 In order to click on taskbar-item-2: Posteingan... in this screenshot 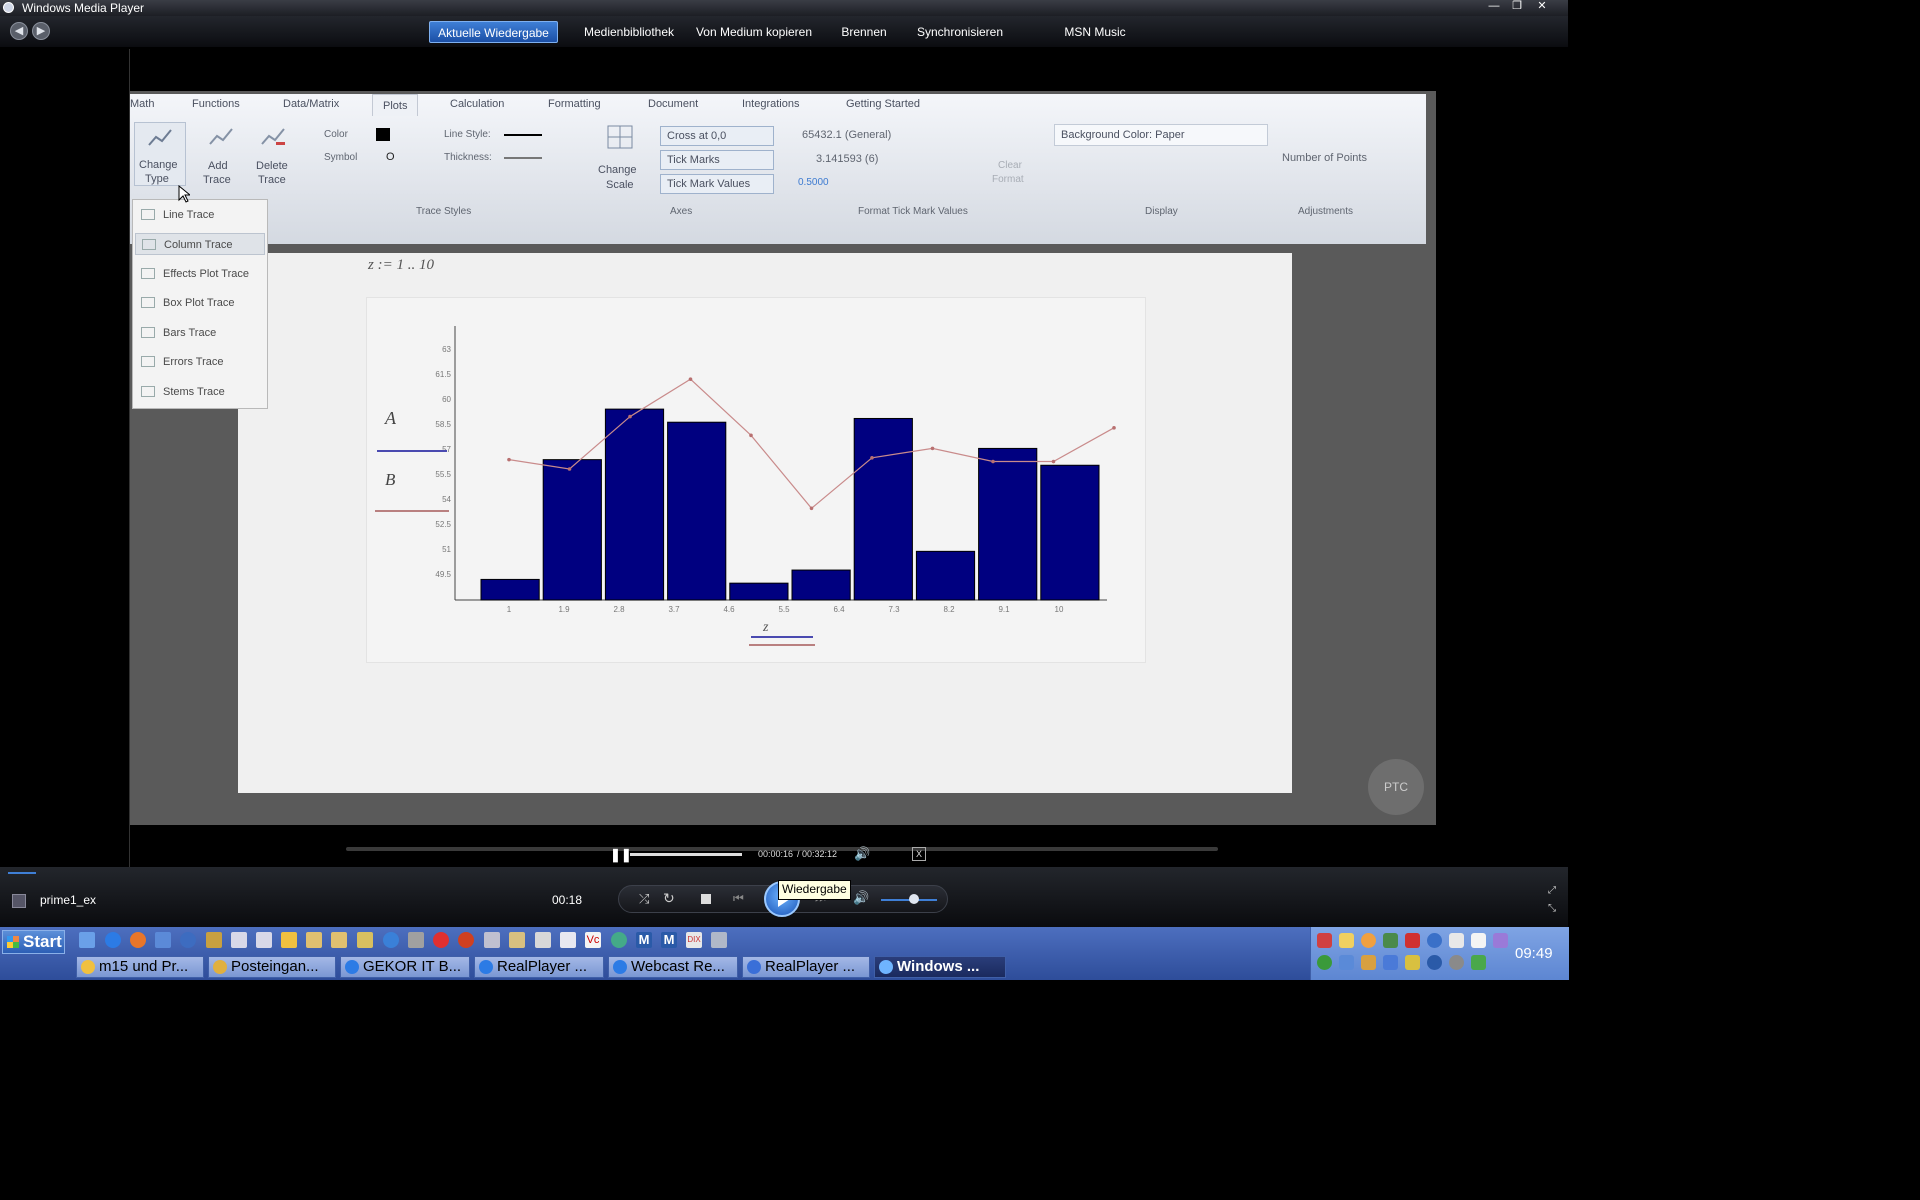, I will do `click(272, 967)`.